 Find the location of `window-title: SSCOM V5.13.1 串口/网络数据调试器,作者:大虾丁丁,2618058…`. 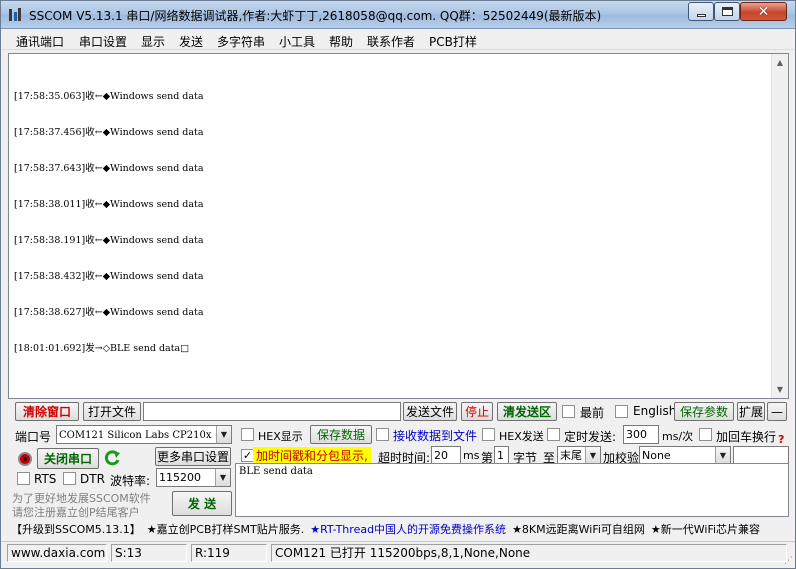

window-title: SSCOM V5.13.1 串口/网络数据调试器,作者:大虾丁丁,2618058… is located at coordinates (315, 16).